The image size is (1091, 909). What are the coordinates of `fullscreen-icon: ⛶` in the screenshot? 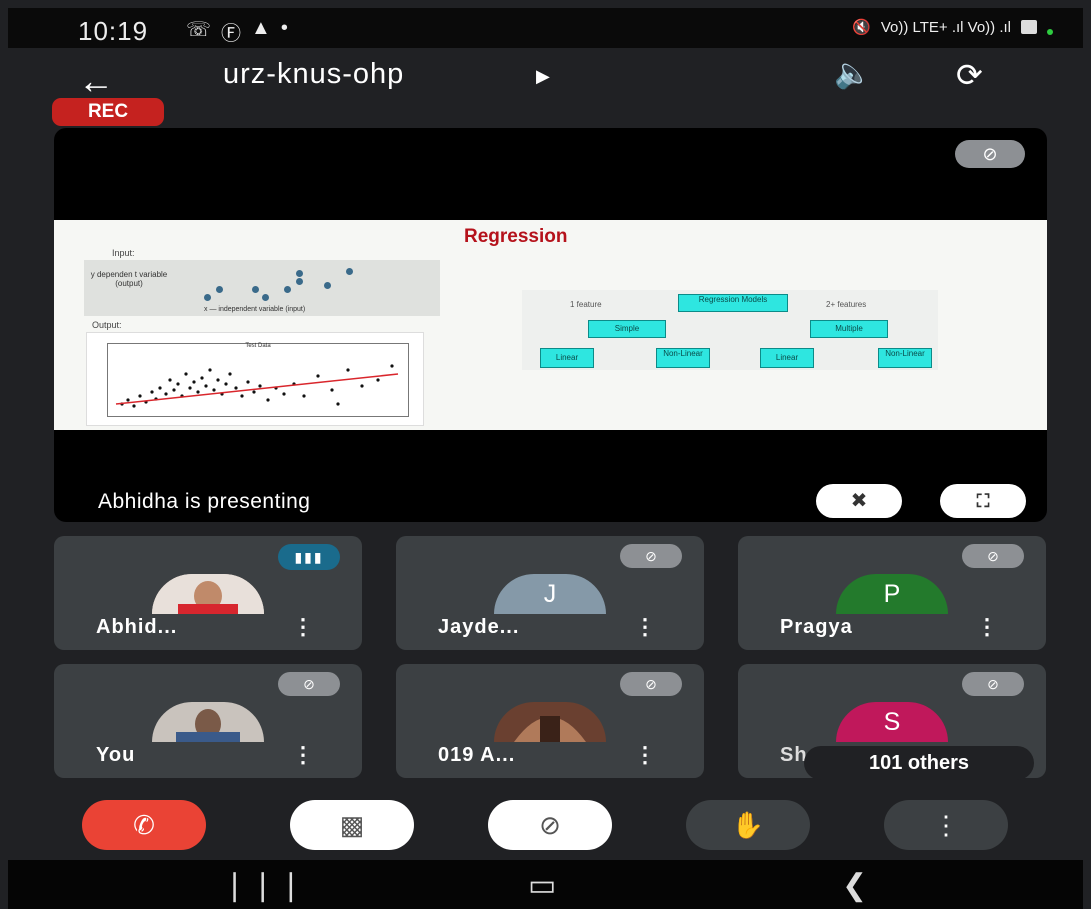 It's located at (983, 501).